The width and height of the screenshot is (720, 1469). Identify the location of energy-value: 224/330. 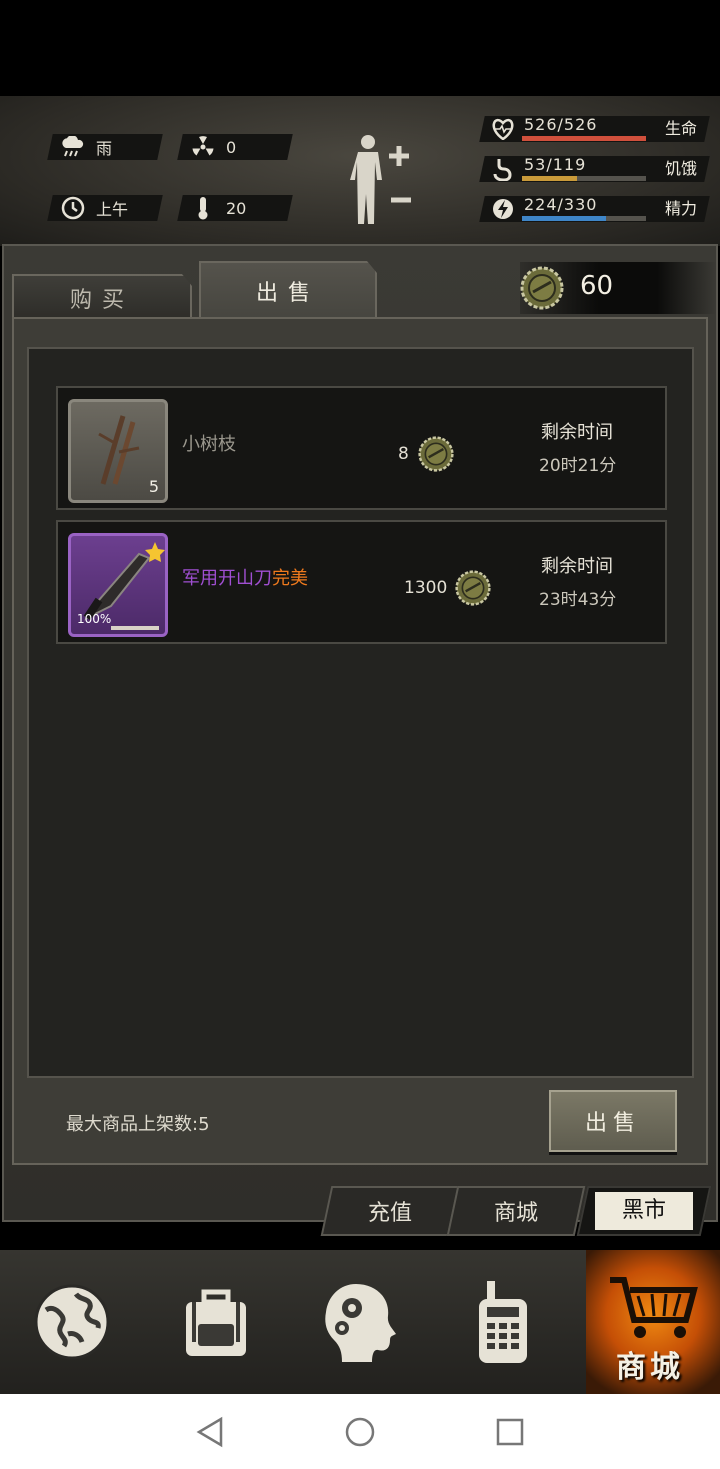
(561, 204).